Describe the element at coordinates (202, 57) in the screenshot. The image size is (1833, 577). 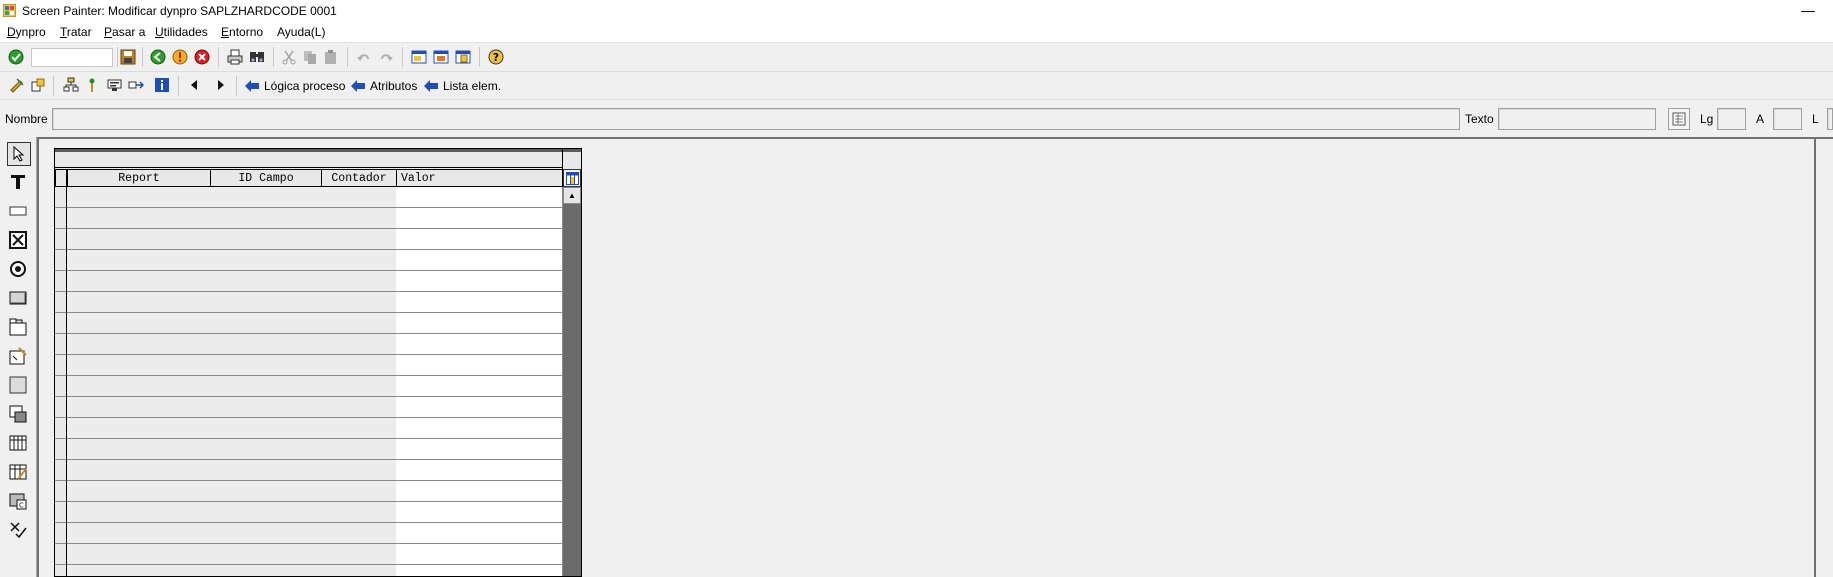
I see `cancel-icon` at that location.